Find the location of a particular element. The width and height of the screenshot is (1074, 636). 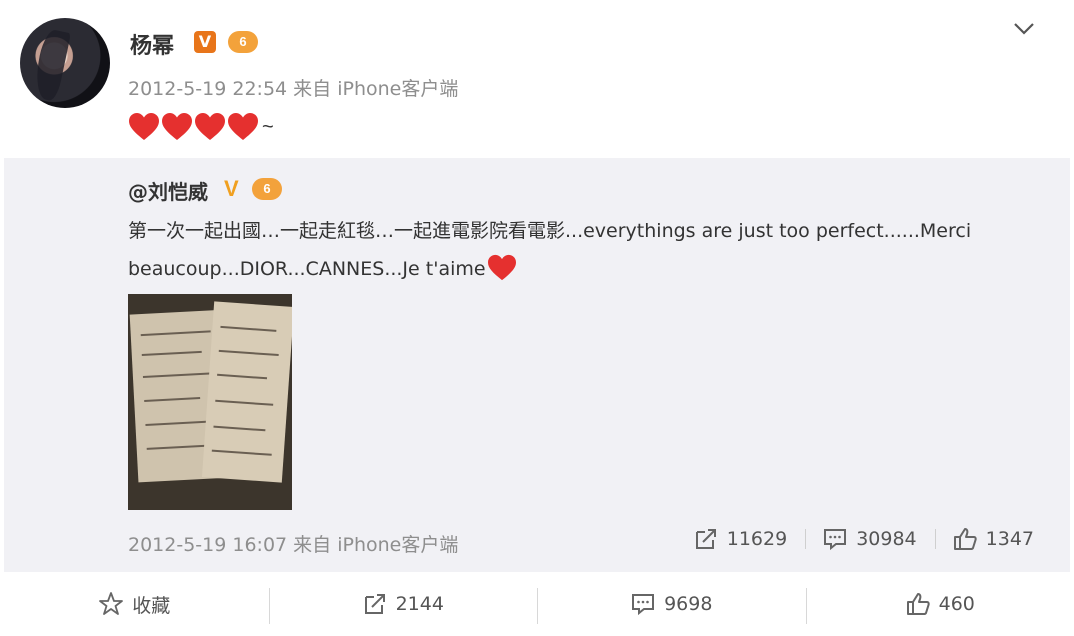

repost-forward-button: 11629 is located at coordinates (740, 539).